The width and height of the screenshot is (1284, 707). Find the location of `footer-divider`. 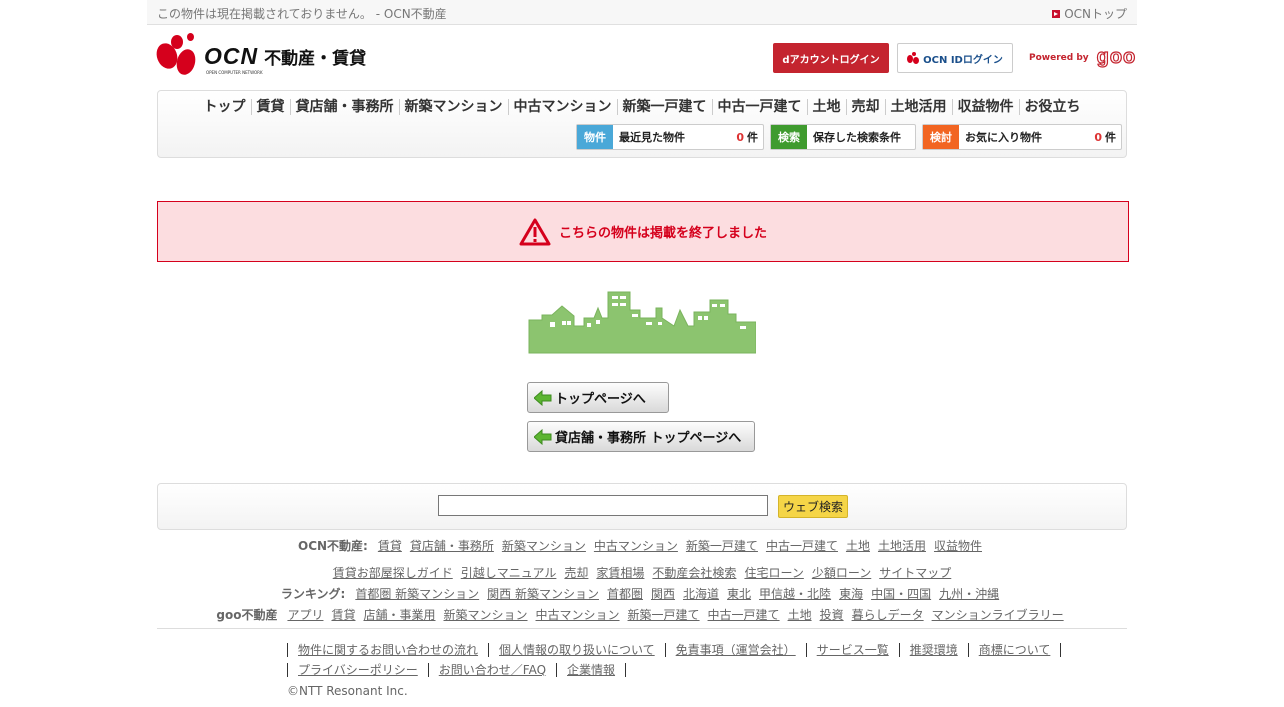

footer-divider is located at coordinates (642, 628).